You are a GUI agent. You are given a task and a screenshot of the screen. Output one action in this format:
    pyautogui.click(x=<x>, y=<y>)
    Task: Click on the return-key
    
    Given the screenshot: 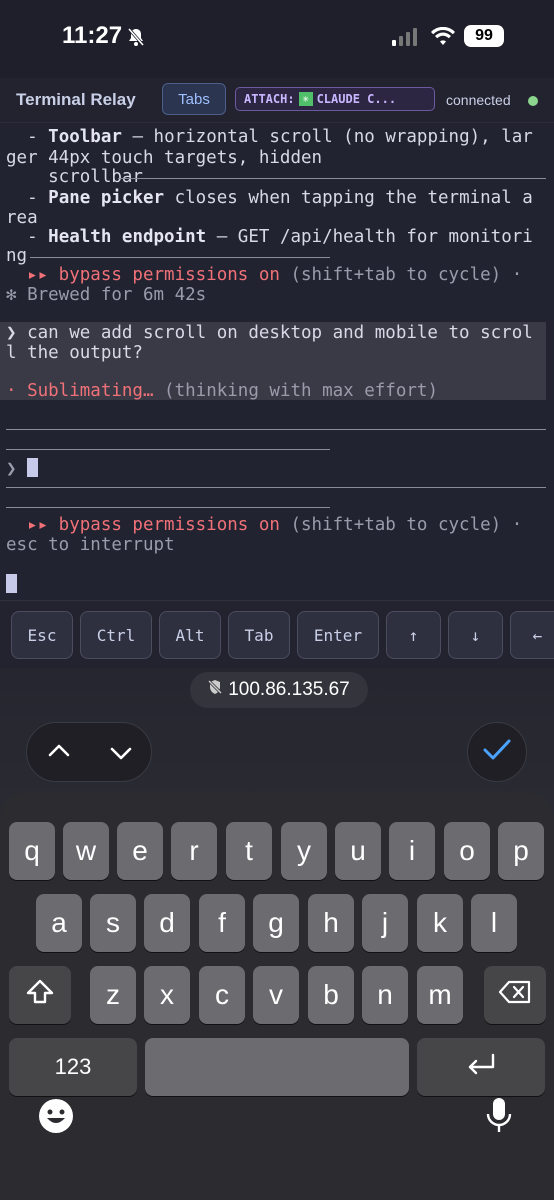 What is the action you would take?
    pyautogui.click(x=481, y=1067)
    